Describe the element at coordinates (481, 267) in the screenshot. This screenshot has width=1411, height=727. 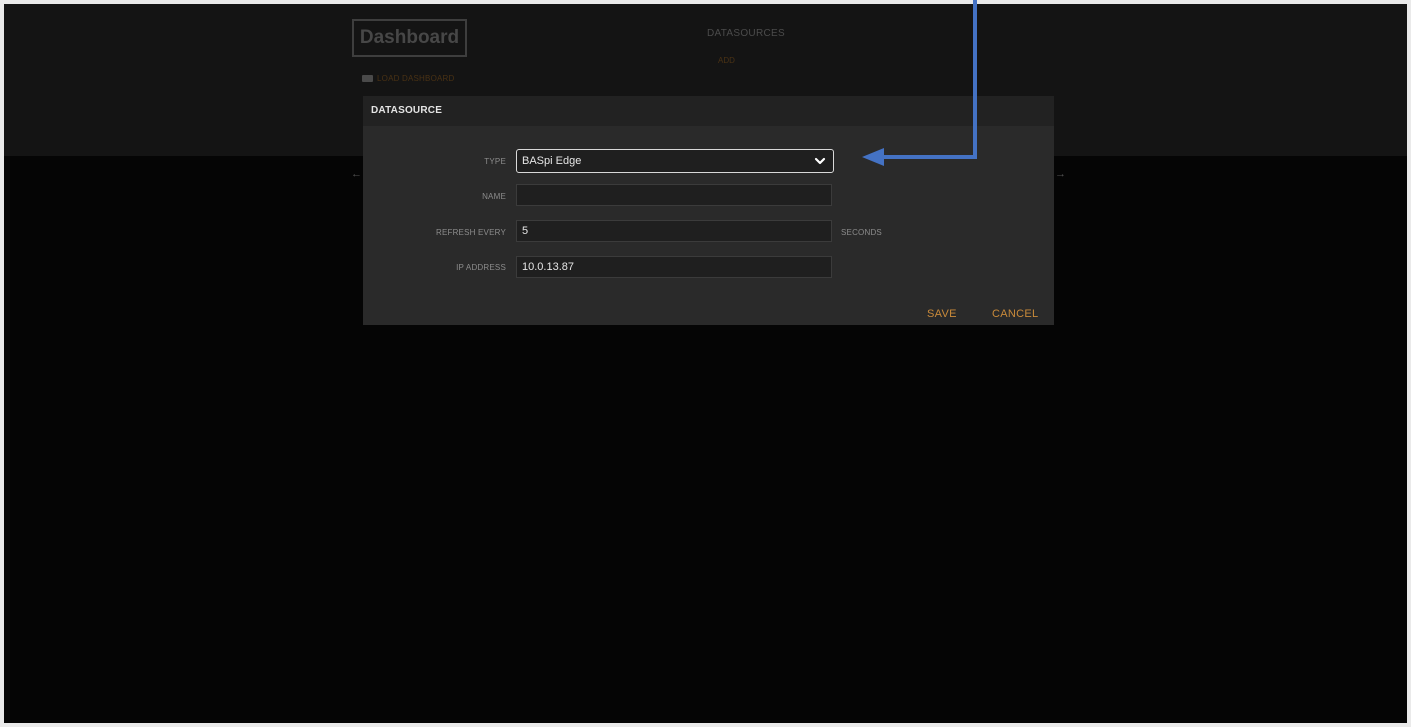
I see `ip-address-label: IP ADDRESS` at that location.